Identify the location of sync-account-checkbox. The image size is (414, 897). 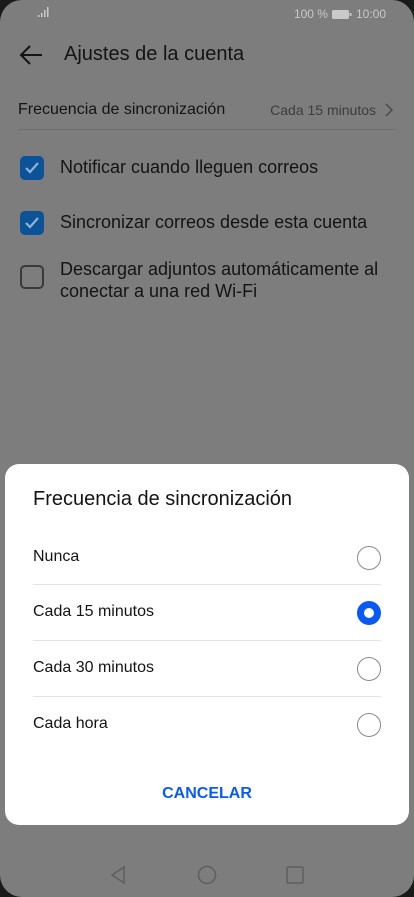
(32, 223).